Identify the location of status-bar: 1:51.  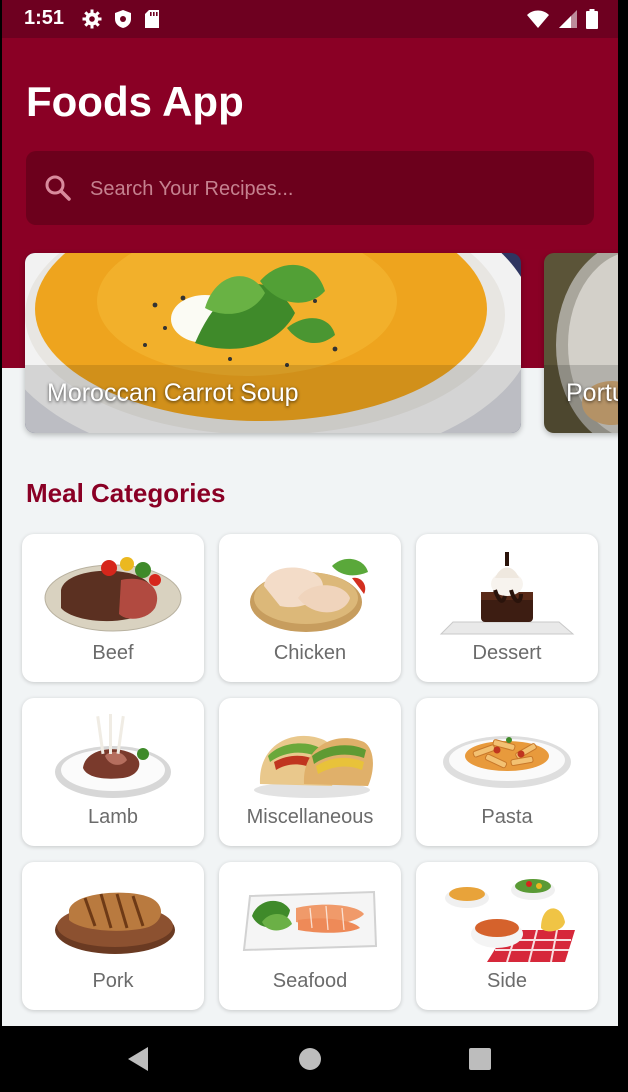
(310, 19).